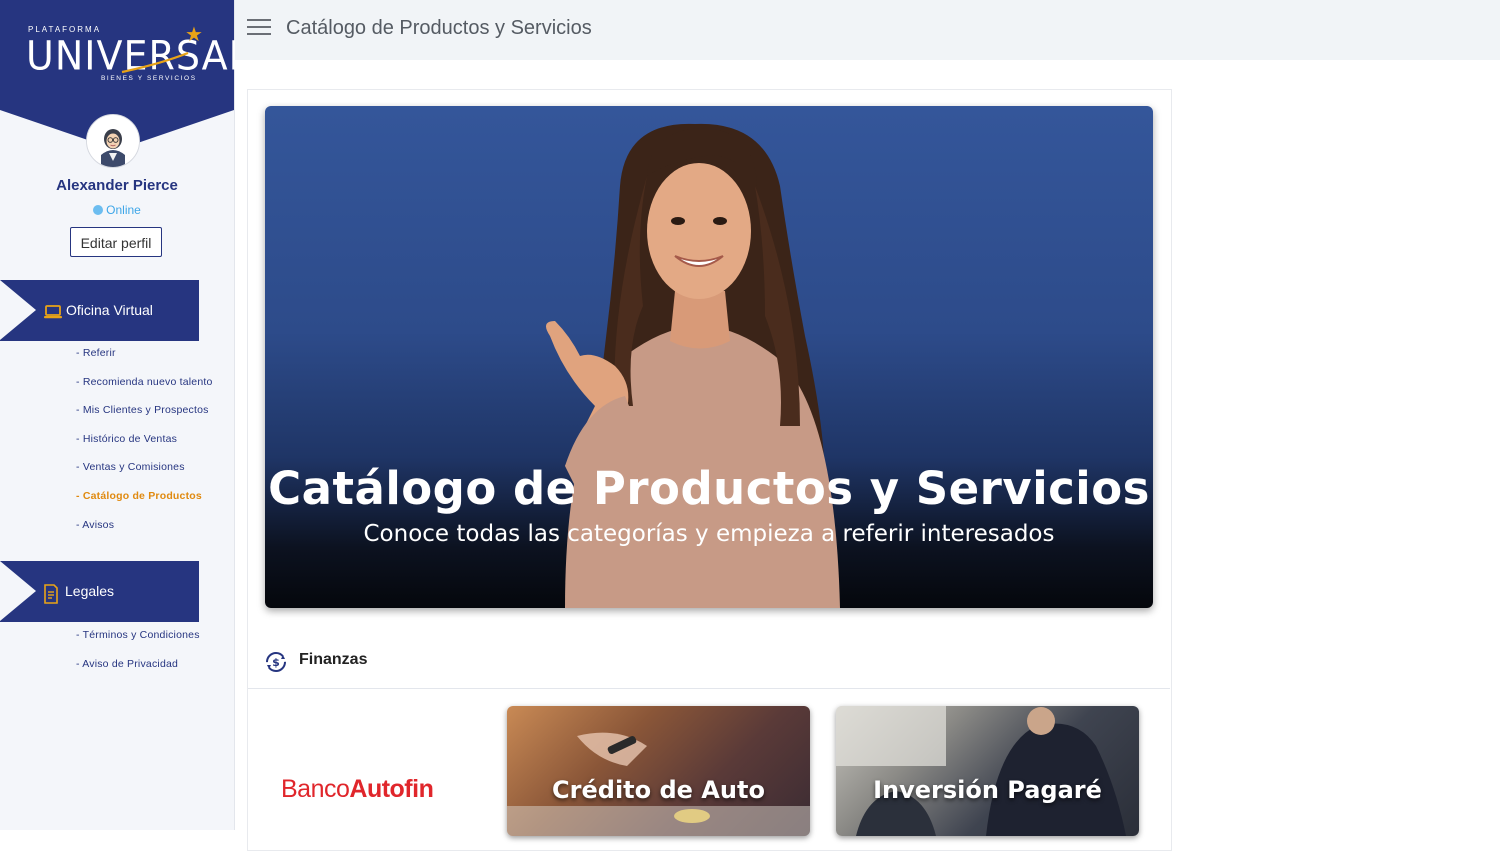 This screenshot has width=1500, height=851. I want to click on avatar, so click(113, 141).